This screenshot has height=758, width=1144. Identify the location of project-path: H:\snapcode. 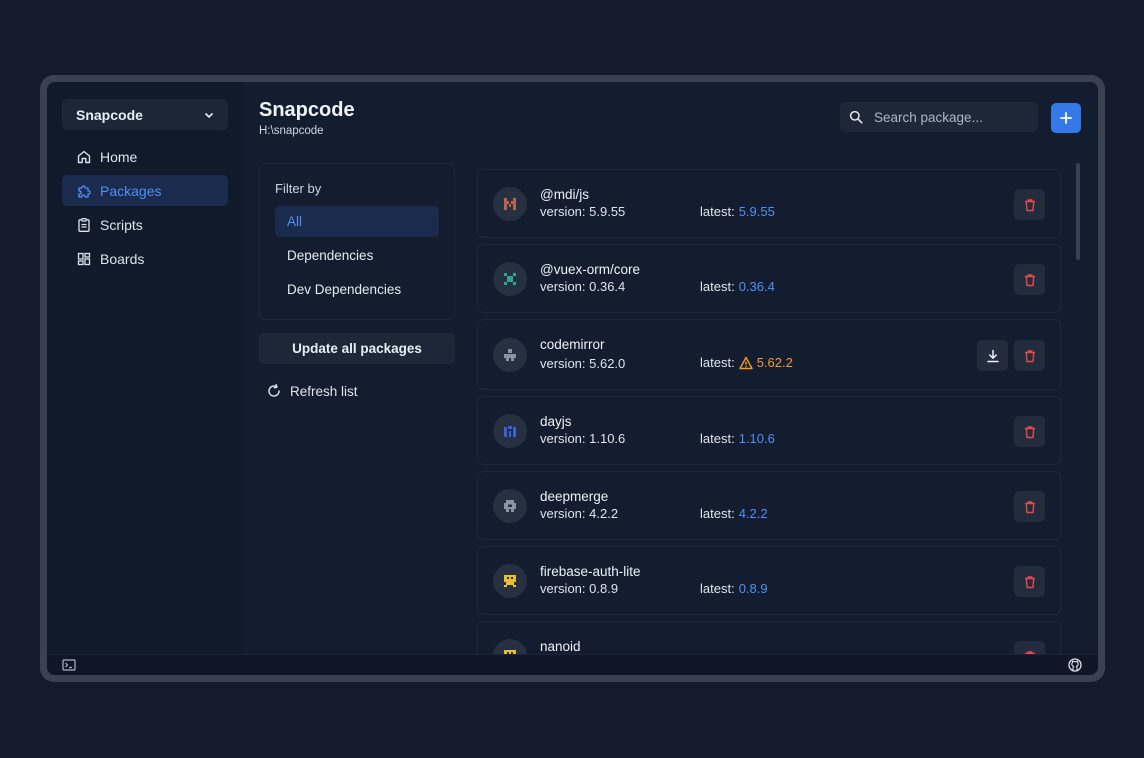
(291, 131).